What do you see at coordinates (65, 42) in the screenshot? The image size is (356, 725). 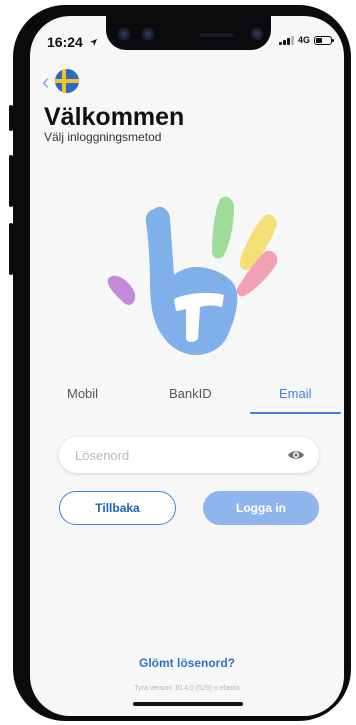 I see `status-time-text: 16:24` at bounding box center [65, 42].